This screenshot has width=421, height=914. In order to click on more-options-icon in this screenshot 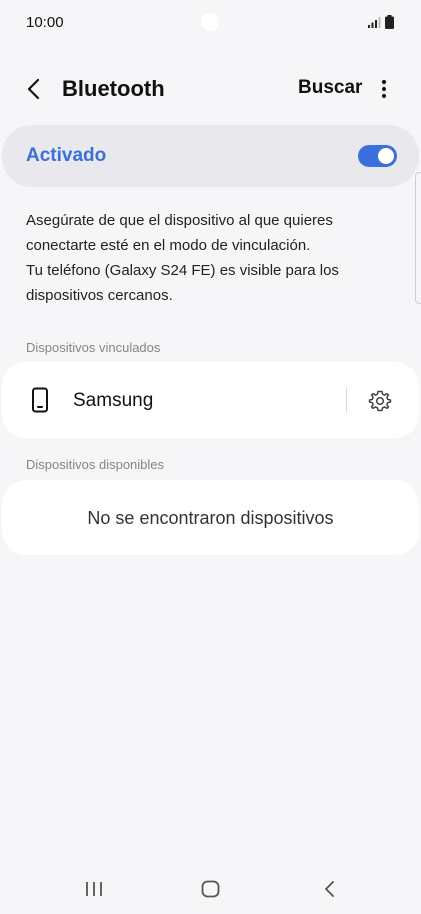, I will do `click(384, 89)`.